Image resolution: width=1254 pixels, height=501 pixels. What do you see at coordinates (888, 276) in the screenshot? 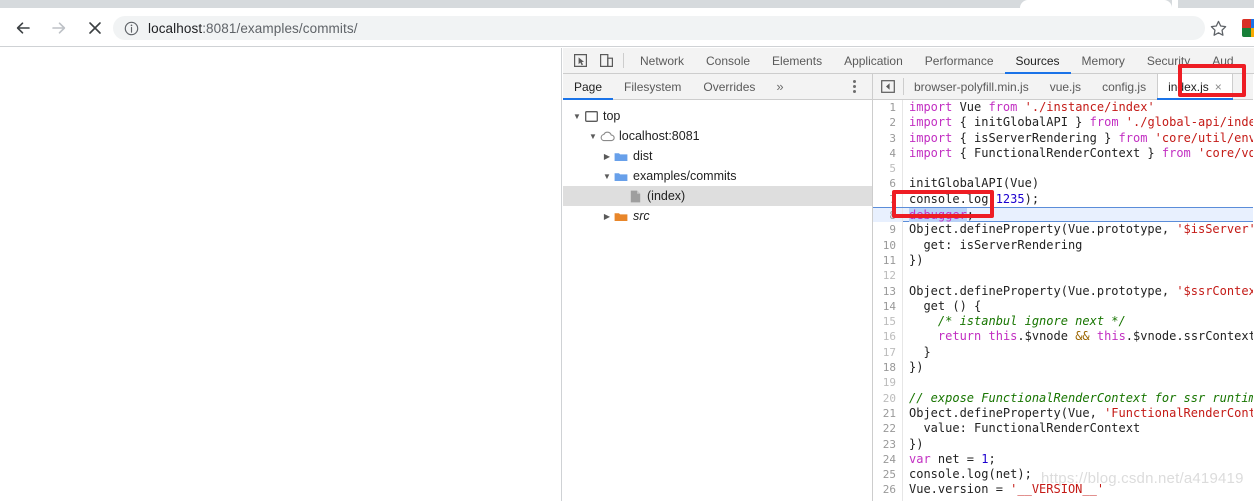
I see `line-number: 12` at bounding box center [888, 276].